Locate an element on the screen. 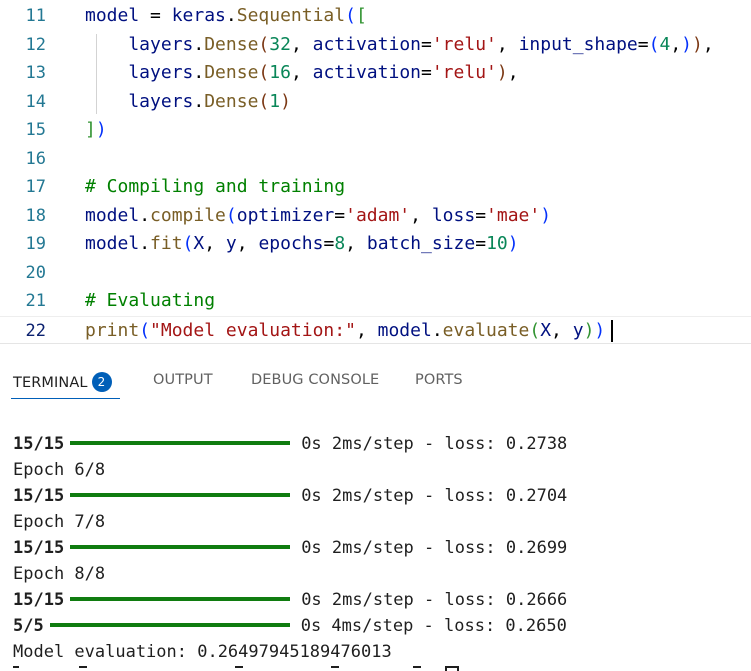  code-text: model = keras.Sequential([ is located at coordinates (226, 16).